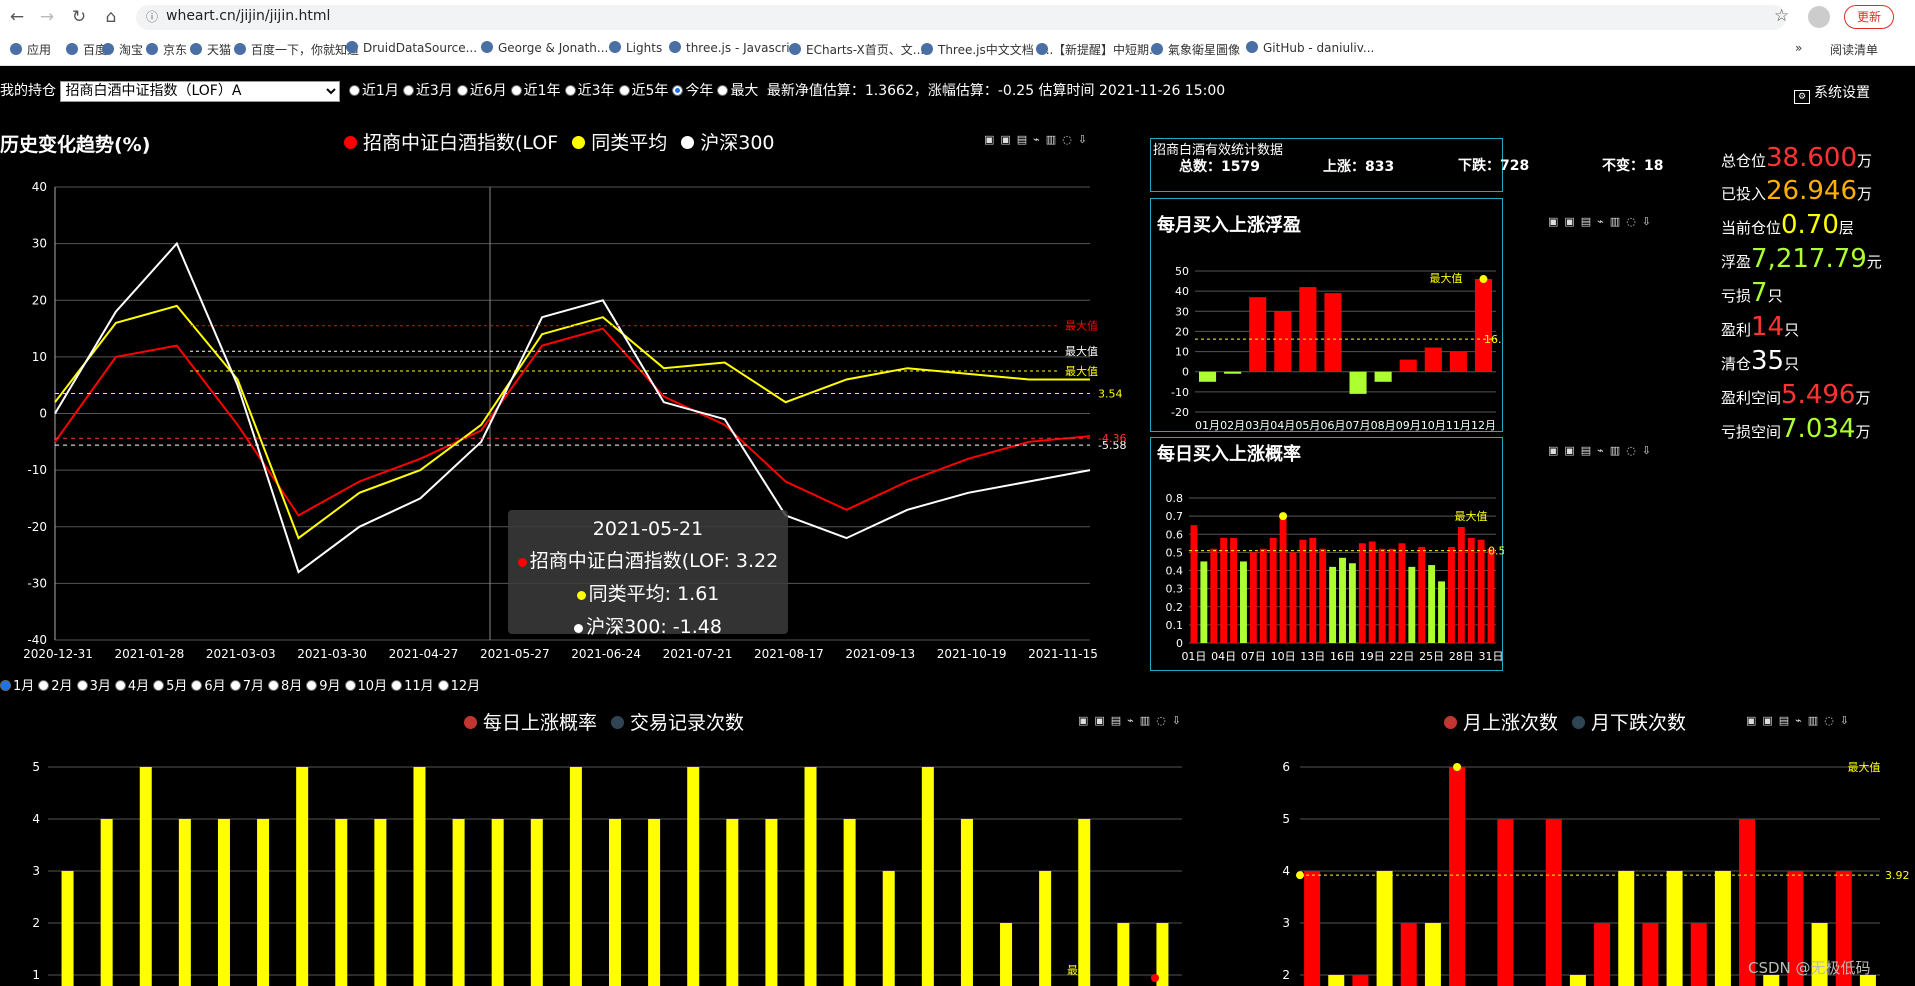 The width and height of the screenshot is (1915, 986). I want to click on month-radio: 8月, so click(284, 686).